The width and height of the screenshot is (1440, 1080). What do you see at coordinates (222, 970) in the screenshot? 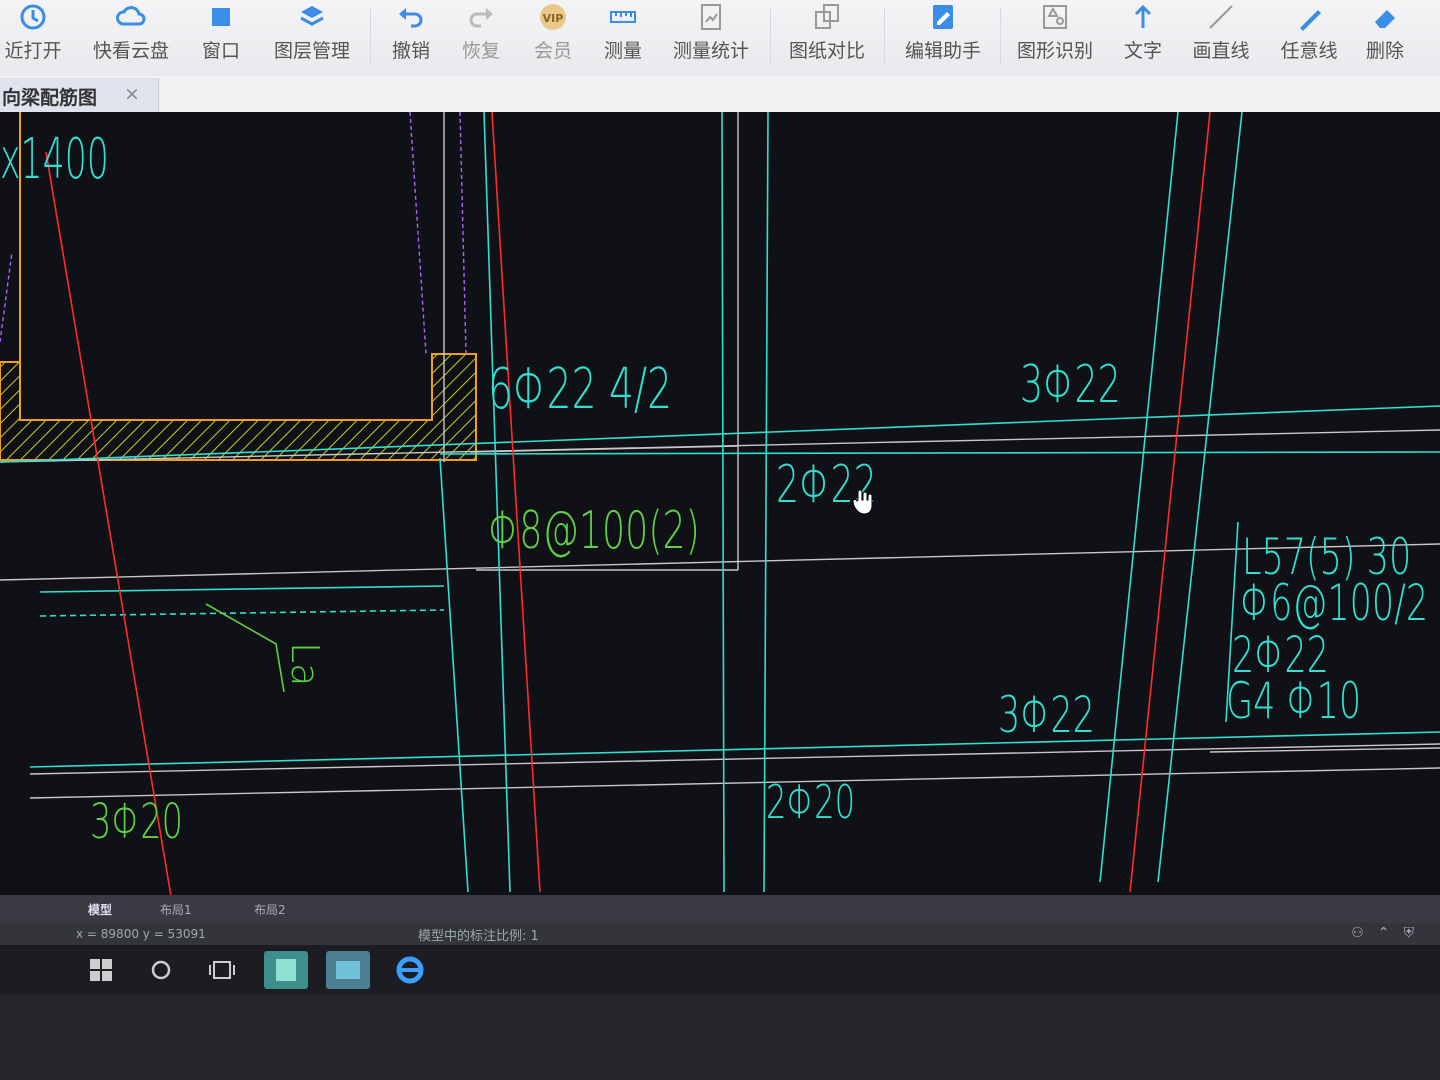
I see `task-view-icon` at bounding box center [222, 970].